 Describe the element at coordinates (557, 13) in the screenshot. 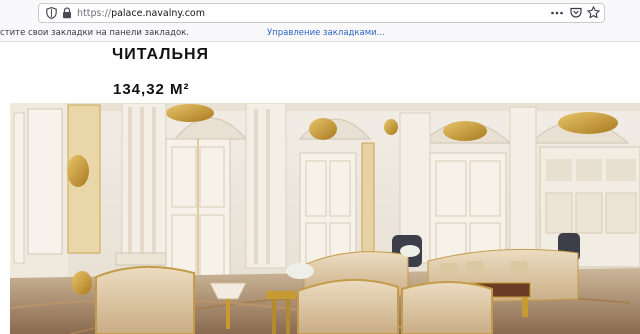

I see `more-options-icon` at that location.